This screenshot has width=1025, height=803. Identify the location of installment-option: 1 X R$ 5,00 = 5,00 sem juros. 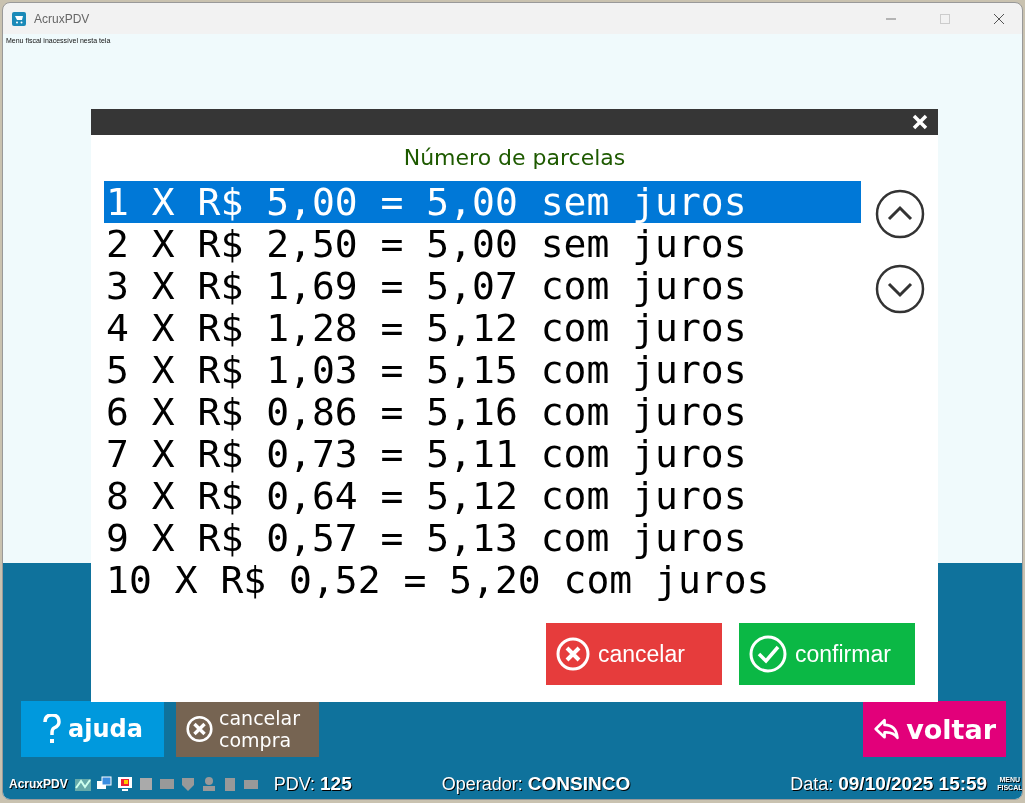
(482, 202).